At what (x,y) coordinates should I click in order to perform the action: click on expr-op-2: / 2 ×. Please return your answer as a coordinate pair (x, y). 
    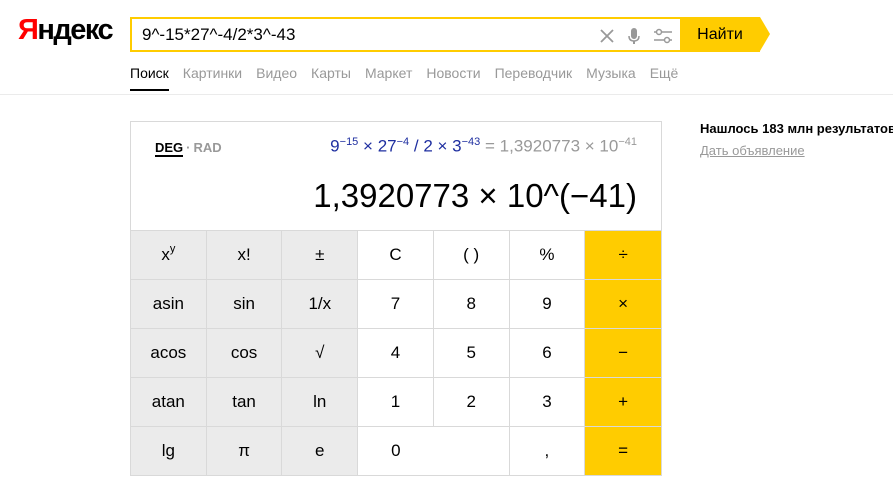
    Looking at the image, I should click on (431, 146).